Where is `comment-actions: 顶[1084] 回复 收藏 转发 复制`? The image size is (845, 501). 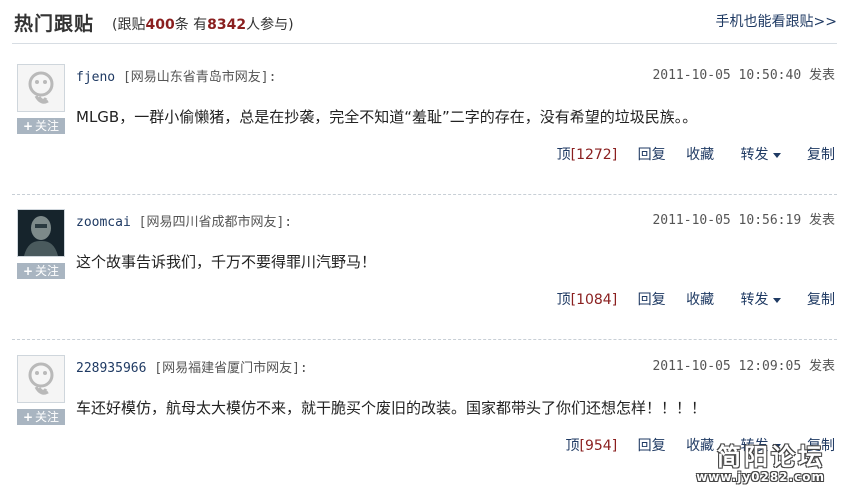 comment-actions: 顶[1084] 回复 收藏 转发 复制 is located at coordinates (696, 299).